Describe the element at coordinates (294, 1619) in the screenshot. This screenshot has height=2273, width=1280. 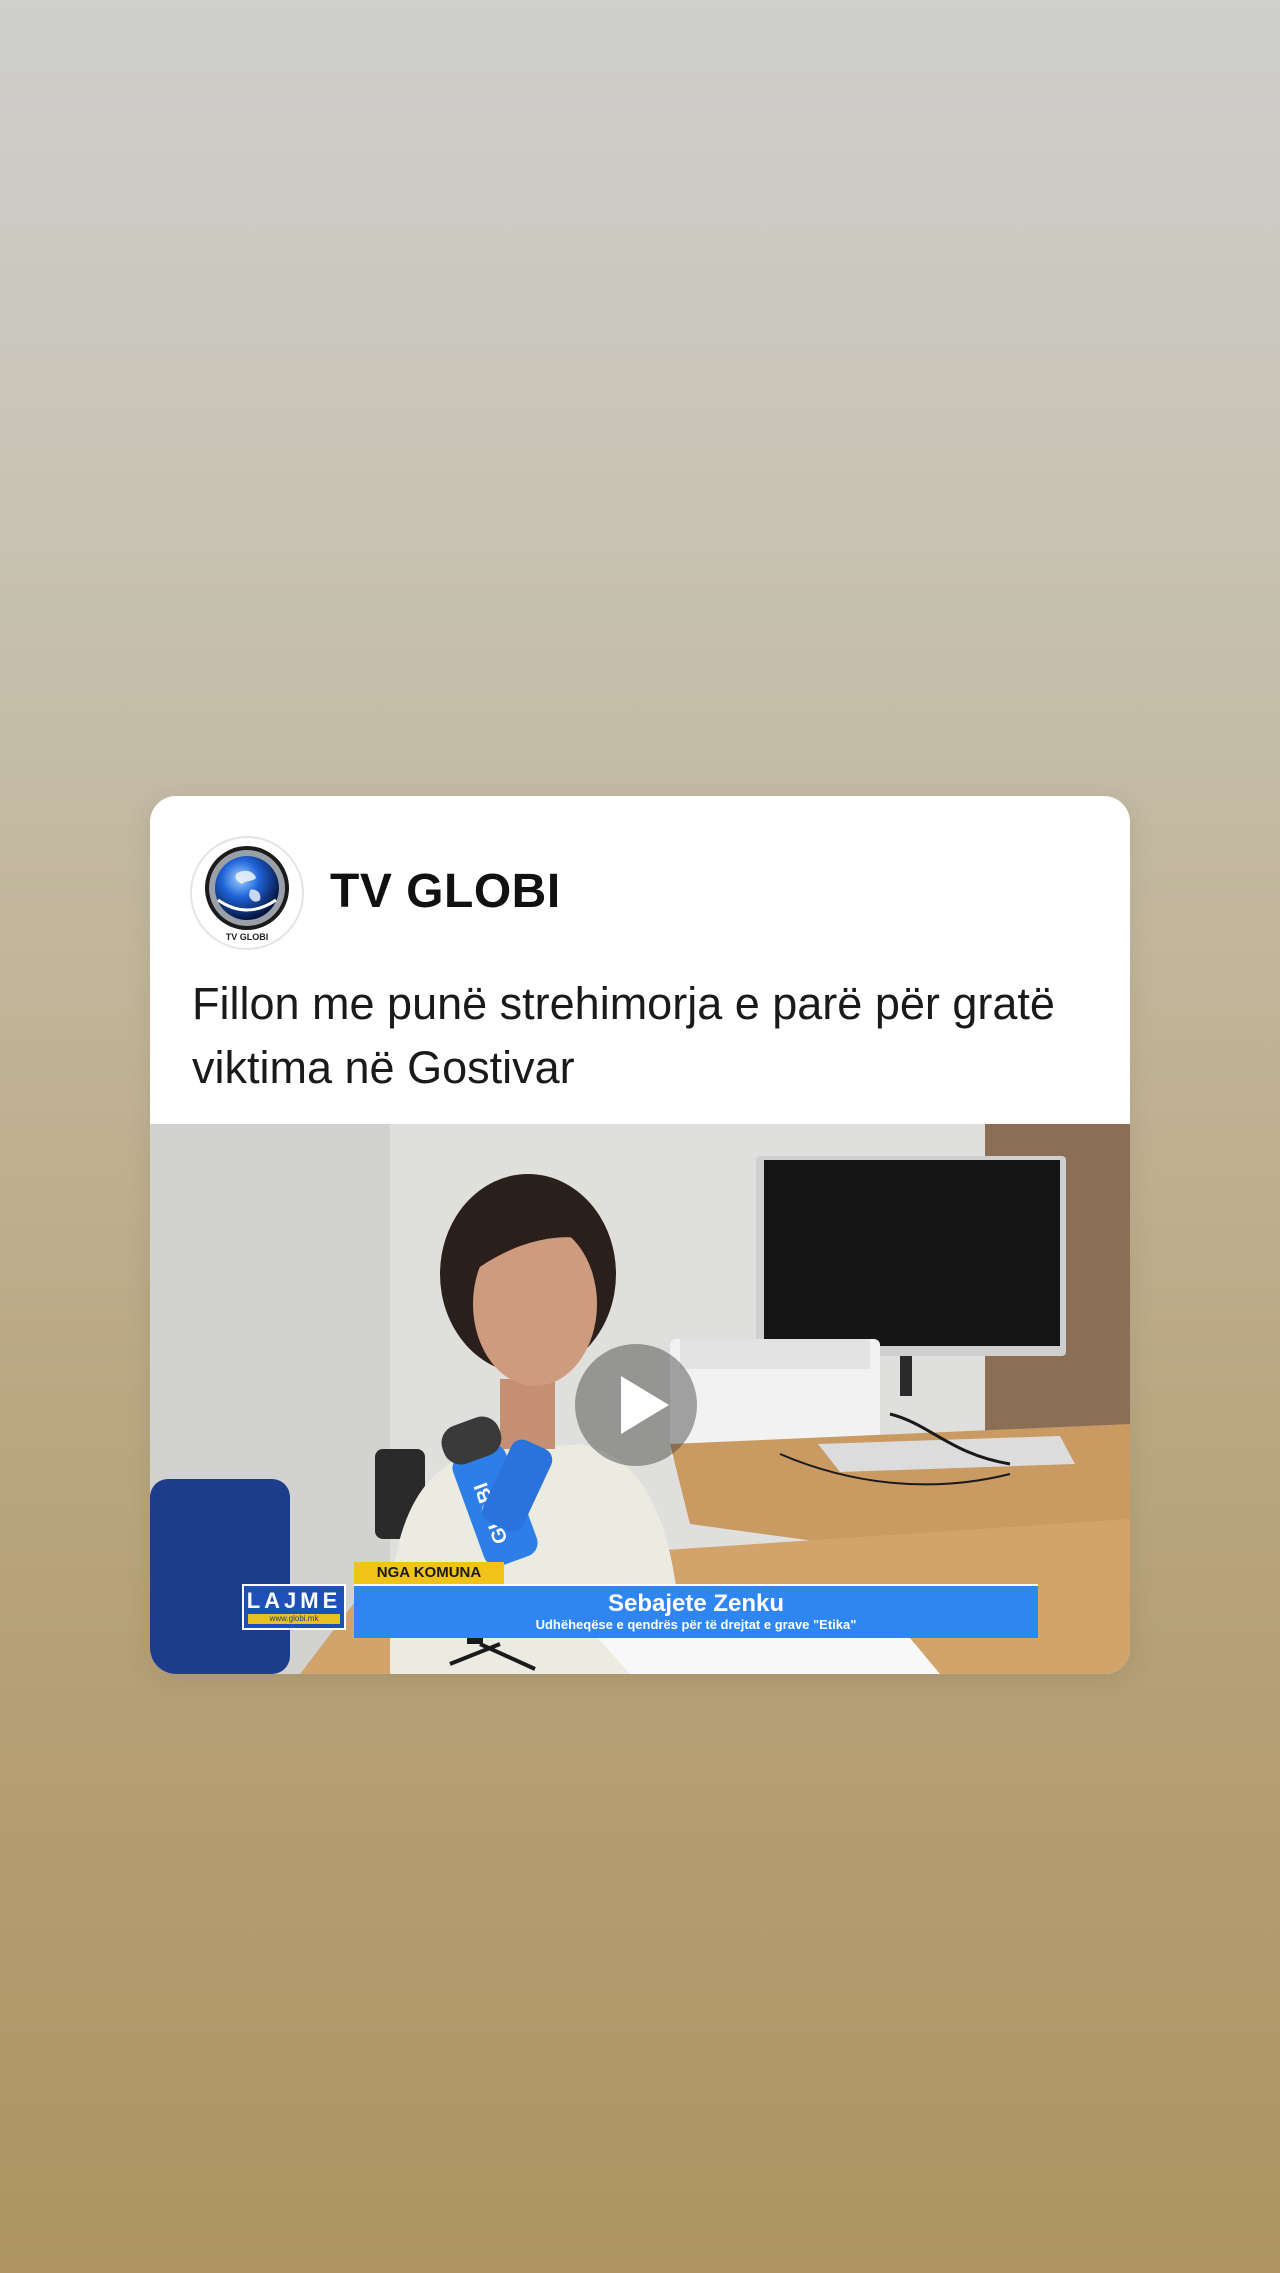
I see `brand-url: www.globi.mk` at that location.